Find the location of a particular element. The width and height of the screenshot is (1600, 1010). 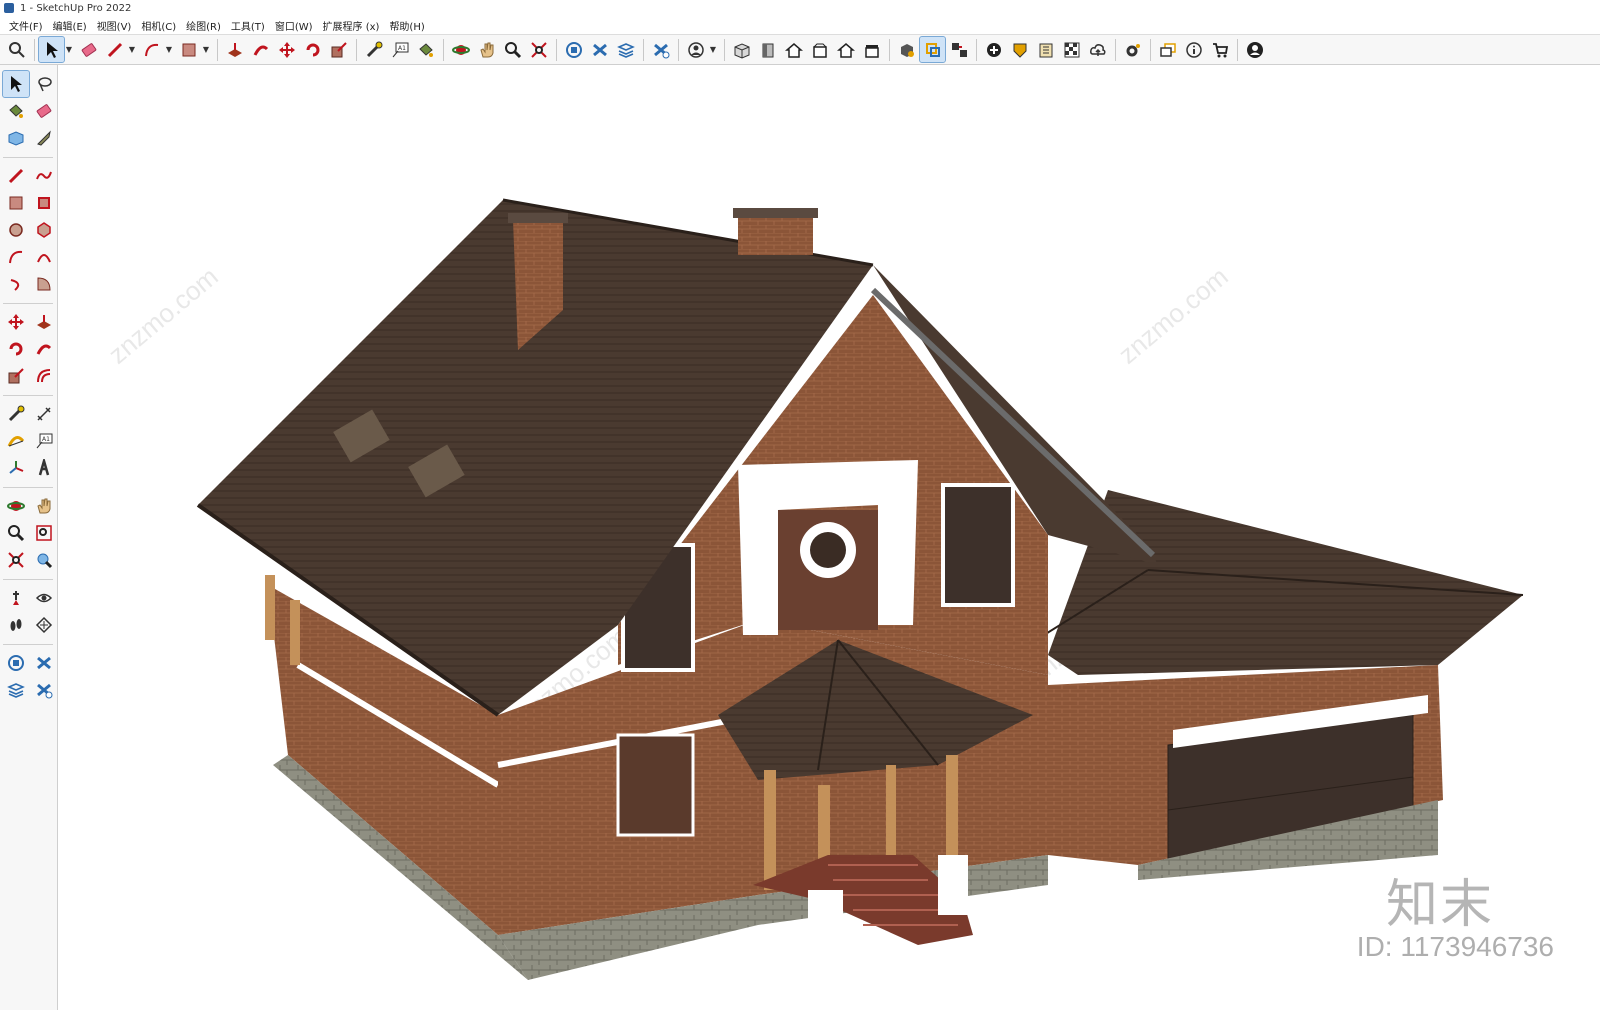

two-point-arc-icon is located at coordinates (44, 257).